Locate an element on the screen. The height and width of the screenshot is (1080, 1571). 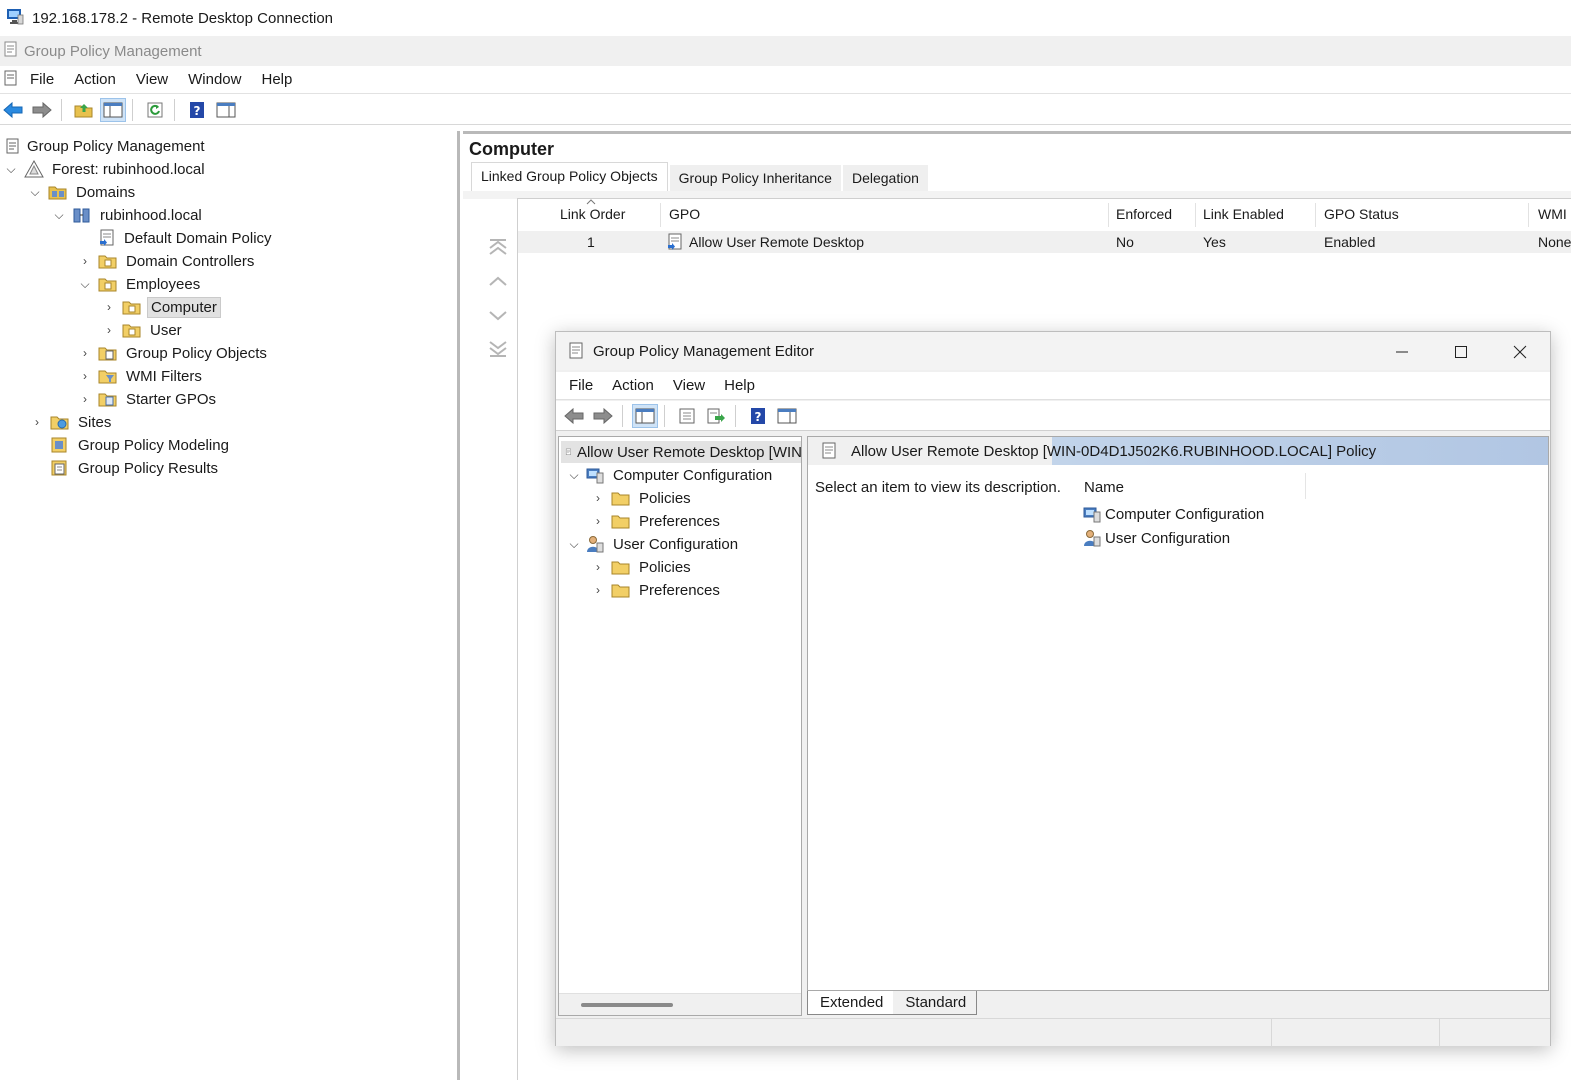
tree-item-sites: › Sites is located at coordinates (72, 422).